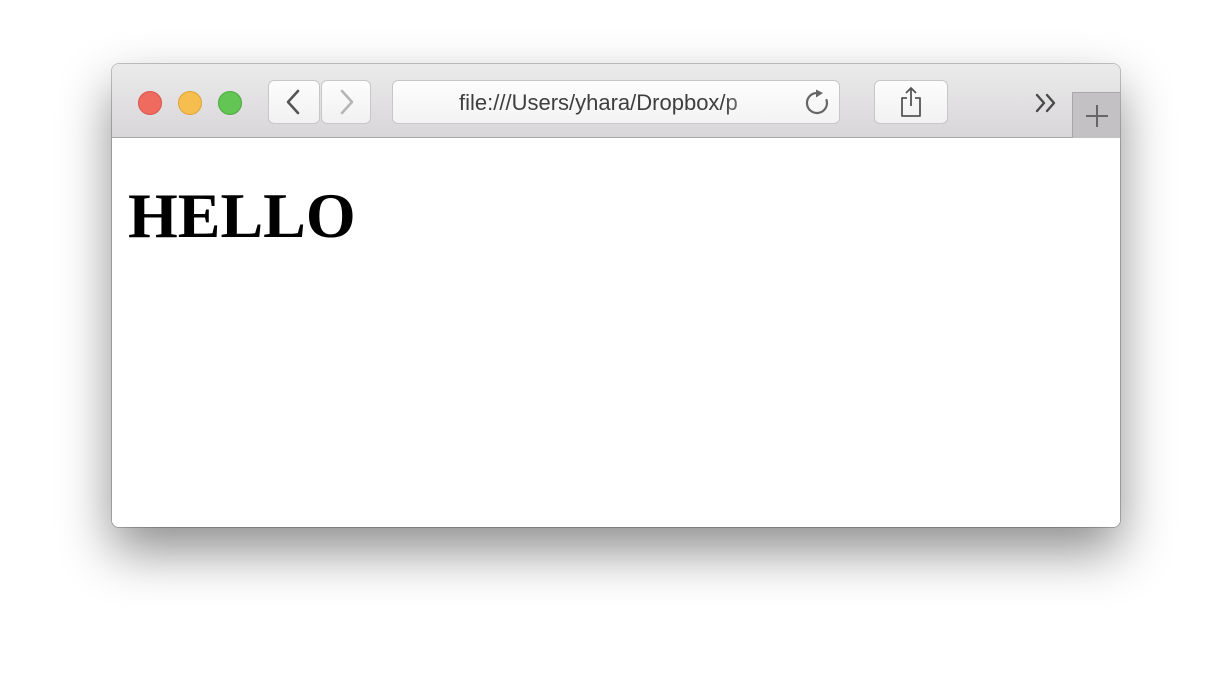 The width and height of the screenshot is (1232, 688). Describe the element at coordinates (1047, 103) in the screenshot. I see `double-chevron-right-icon` at that location.